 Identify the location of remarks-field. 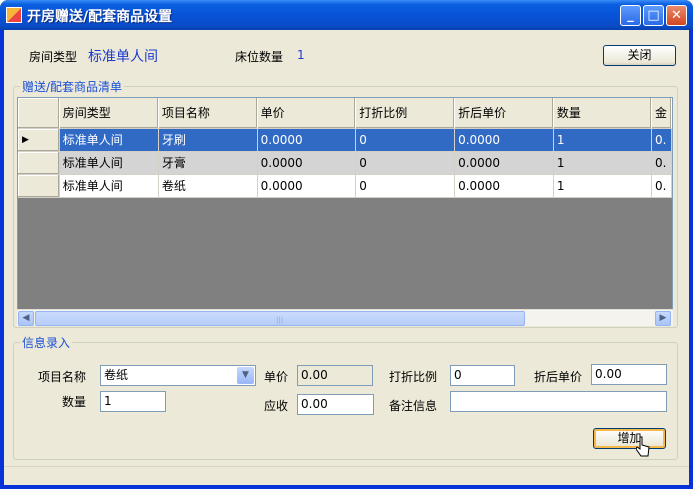
(558, 401).